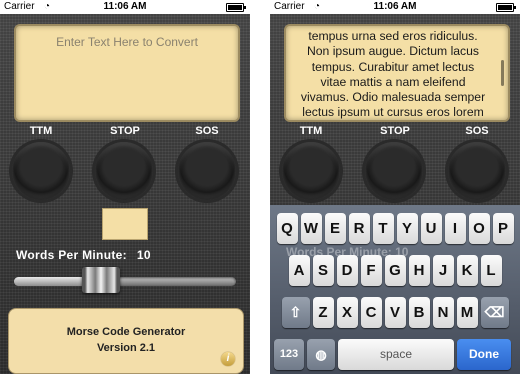 This screenshot has width=520, height=374. What do you see at coordinates (347, 270) in the screenshot?
I see `key-d: D` at bounding box center [347, 270].